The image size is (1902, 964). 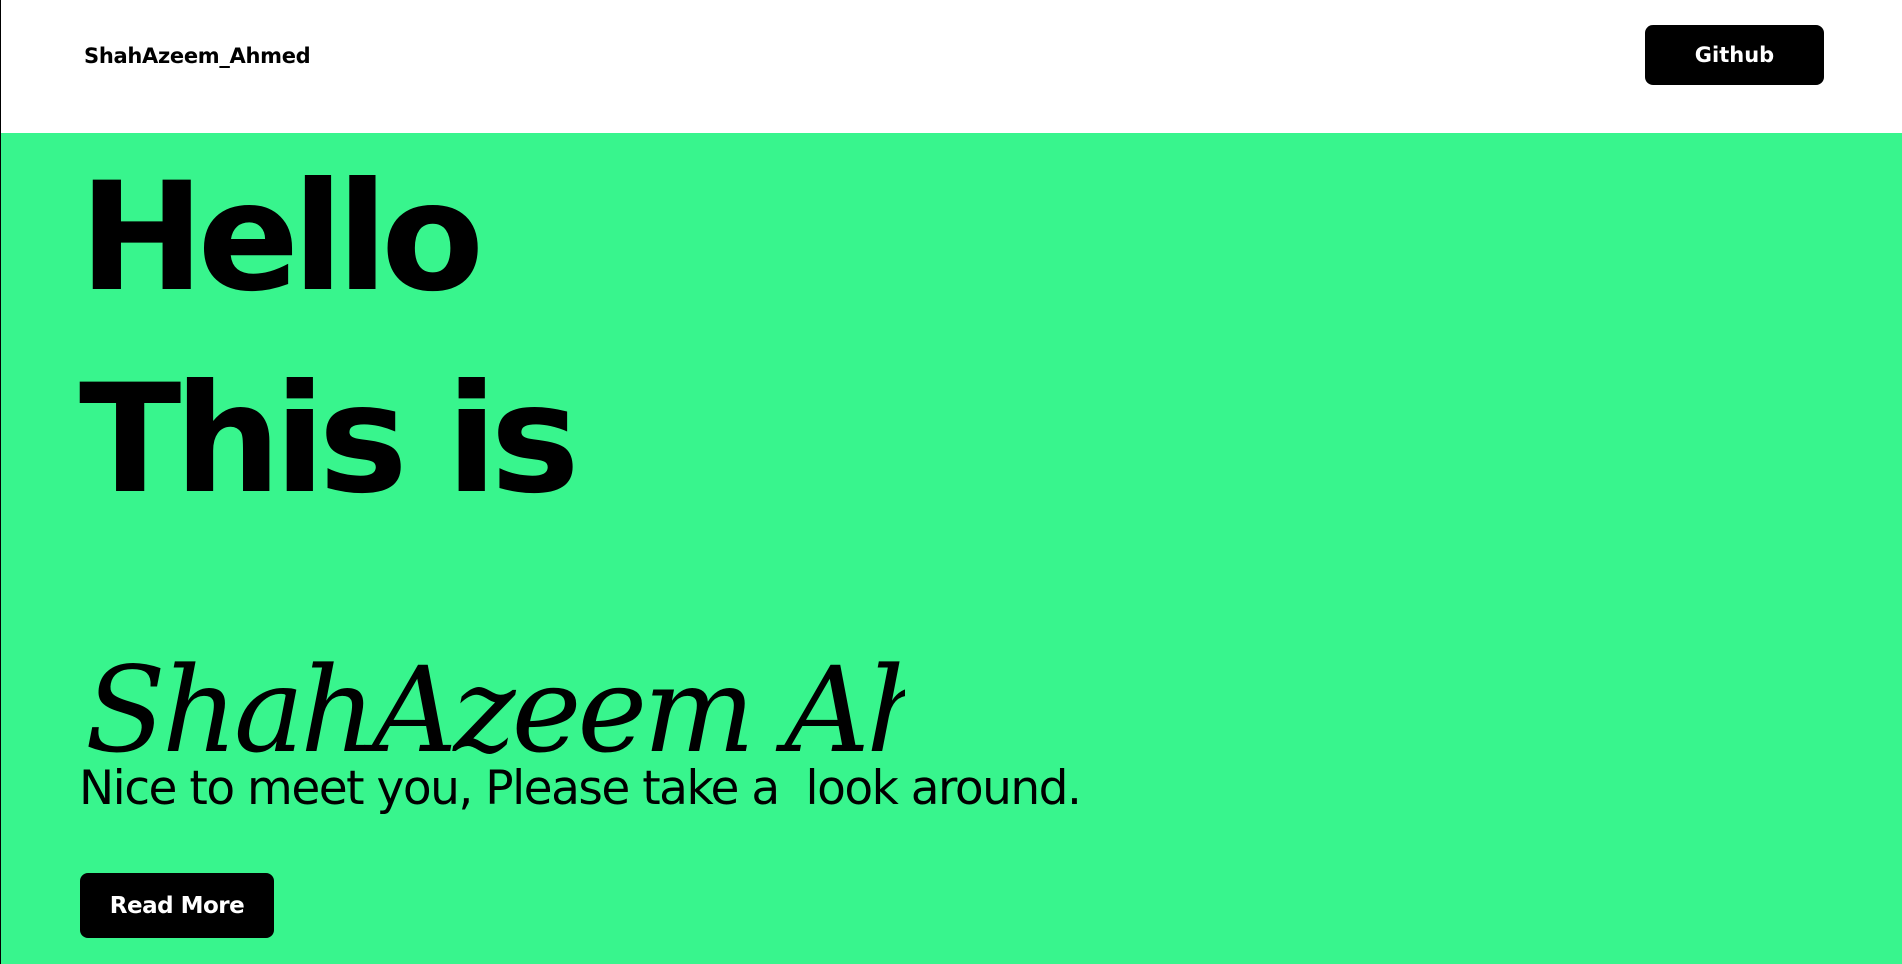 What do you see at coordinates (177, 905) in the screenshot?
I see `read-more-button: Read More` at bounding box center [177, 905].